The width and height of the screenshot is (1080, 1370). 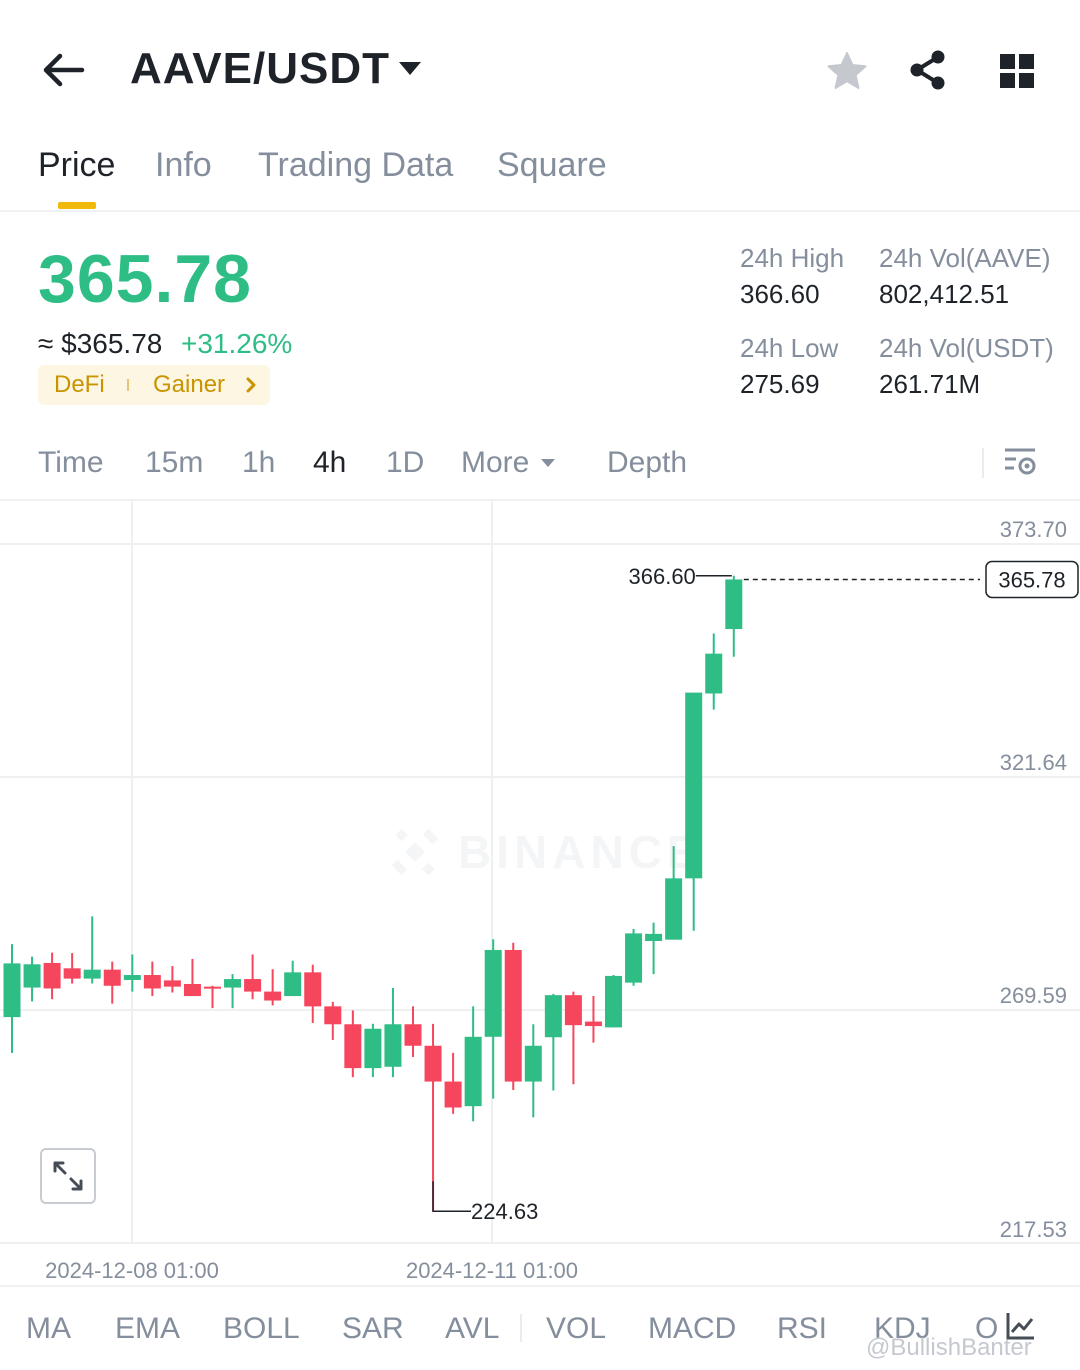 What do you see at coordinates (647, 463) in the screenshot?
I see `interval-depth: Depth` at bounding box center [647, 463].